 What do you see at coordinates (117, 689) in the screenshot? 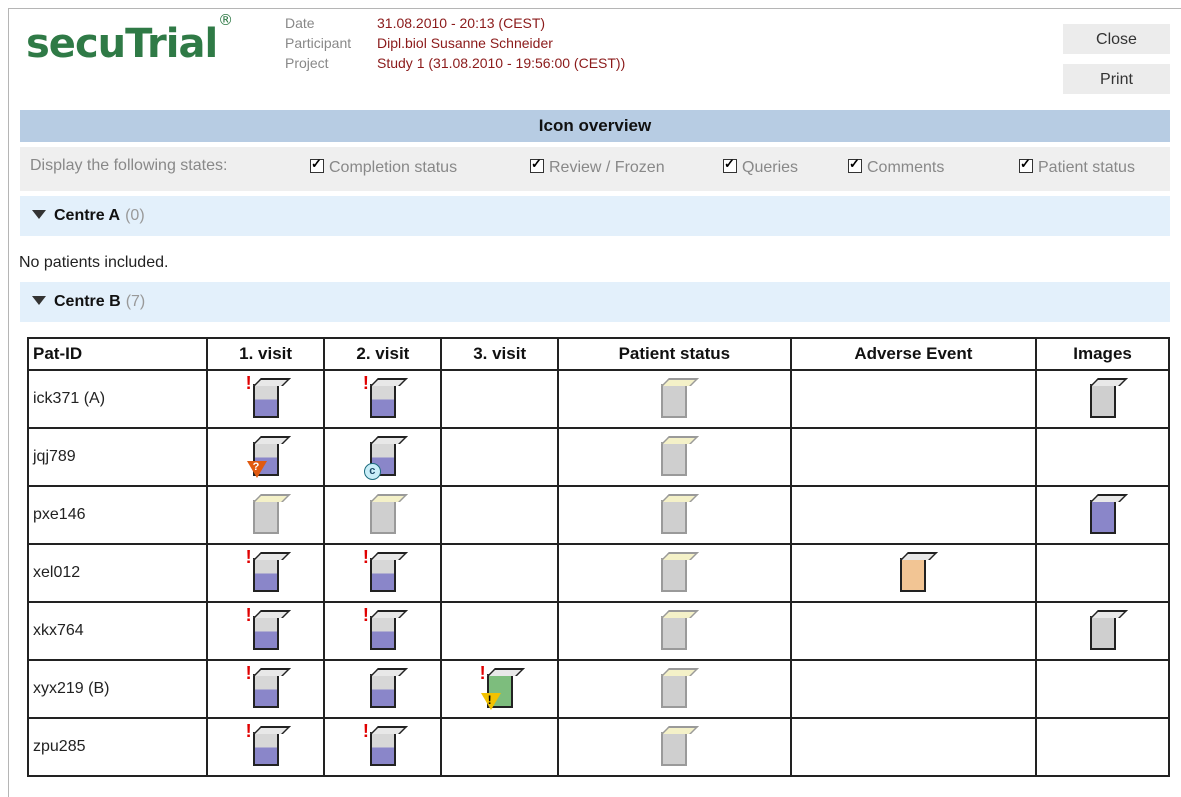
I see `patient-id-cell: xyx219 (B)` at bounding box center [117, 689].